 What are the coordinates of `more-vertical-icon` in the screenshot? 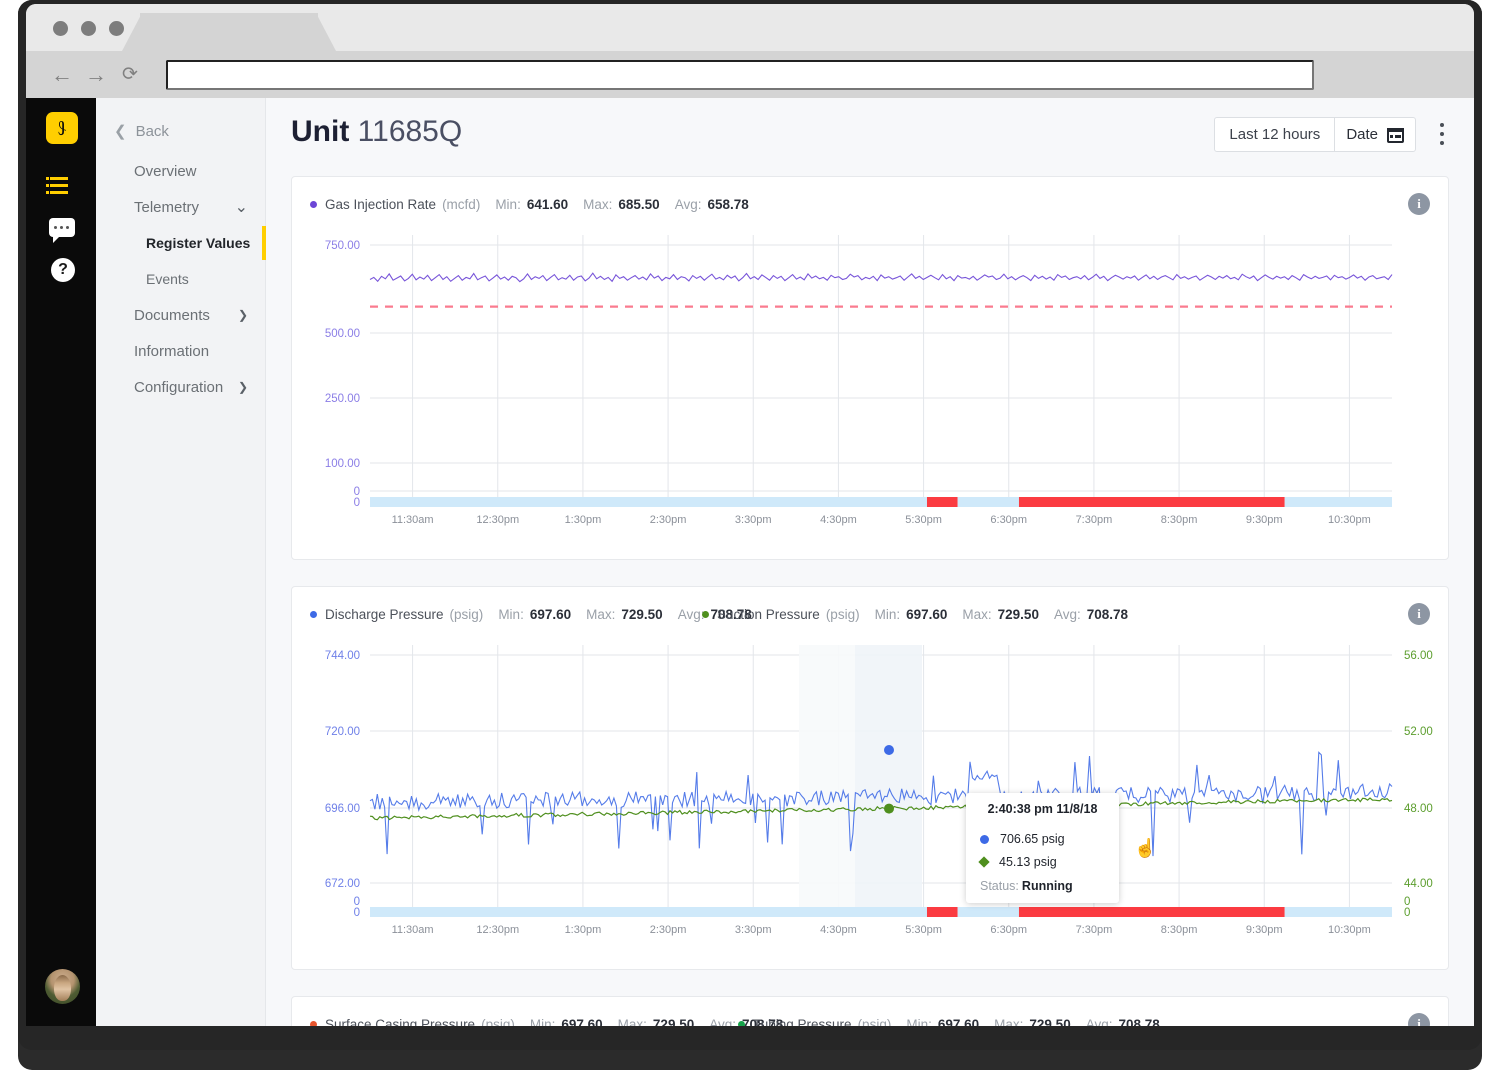 It's located at (1442, 134).